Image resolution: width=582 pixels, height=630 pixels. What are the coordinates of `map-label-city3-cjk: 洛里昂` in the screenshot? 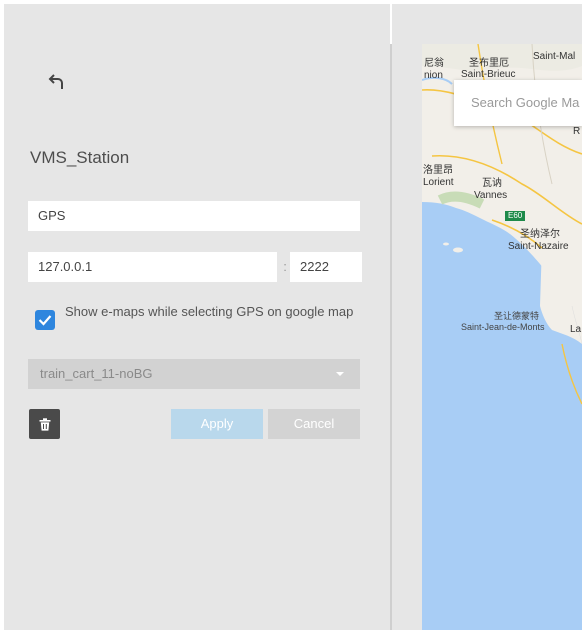 It's located at (438, 170).